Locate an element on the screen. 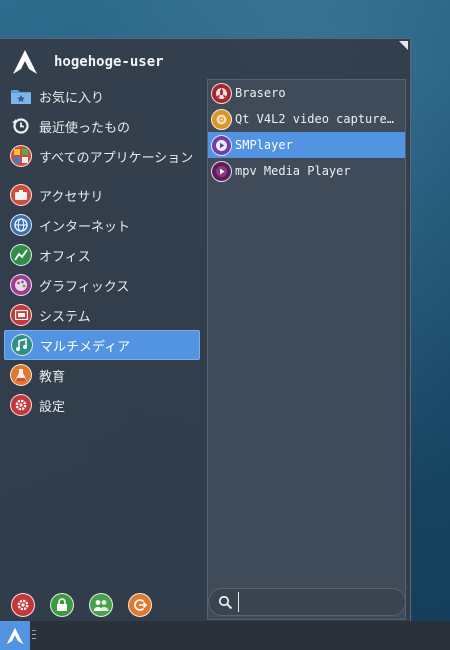  logout-icon is located at coordinates (140, 605).